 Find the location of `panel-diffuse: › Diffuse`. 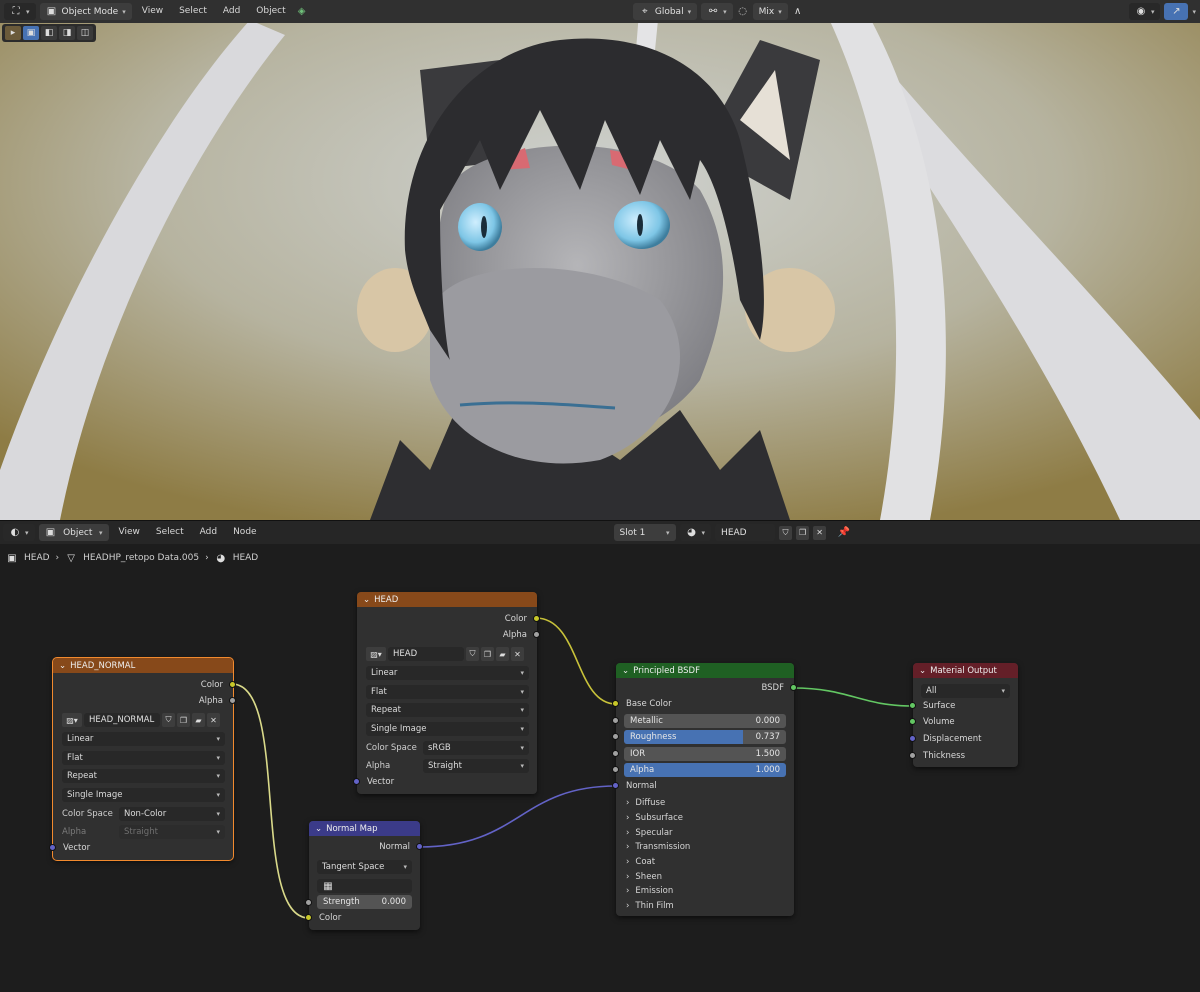

panel-diffuse: › Diffuse is located at coordinates (645, 802).